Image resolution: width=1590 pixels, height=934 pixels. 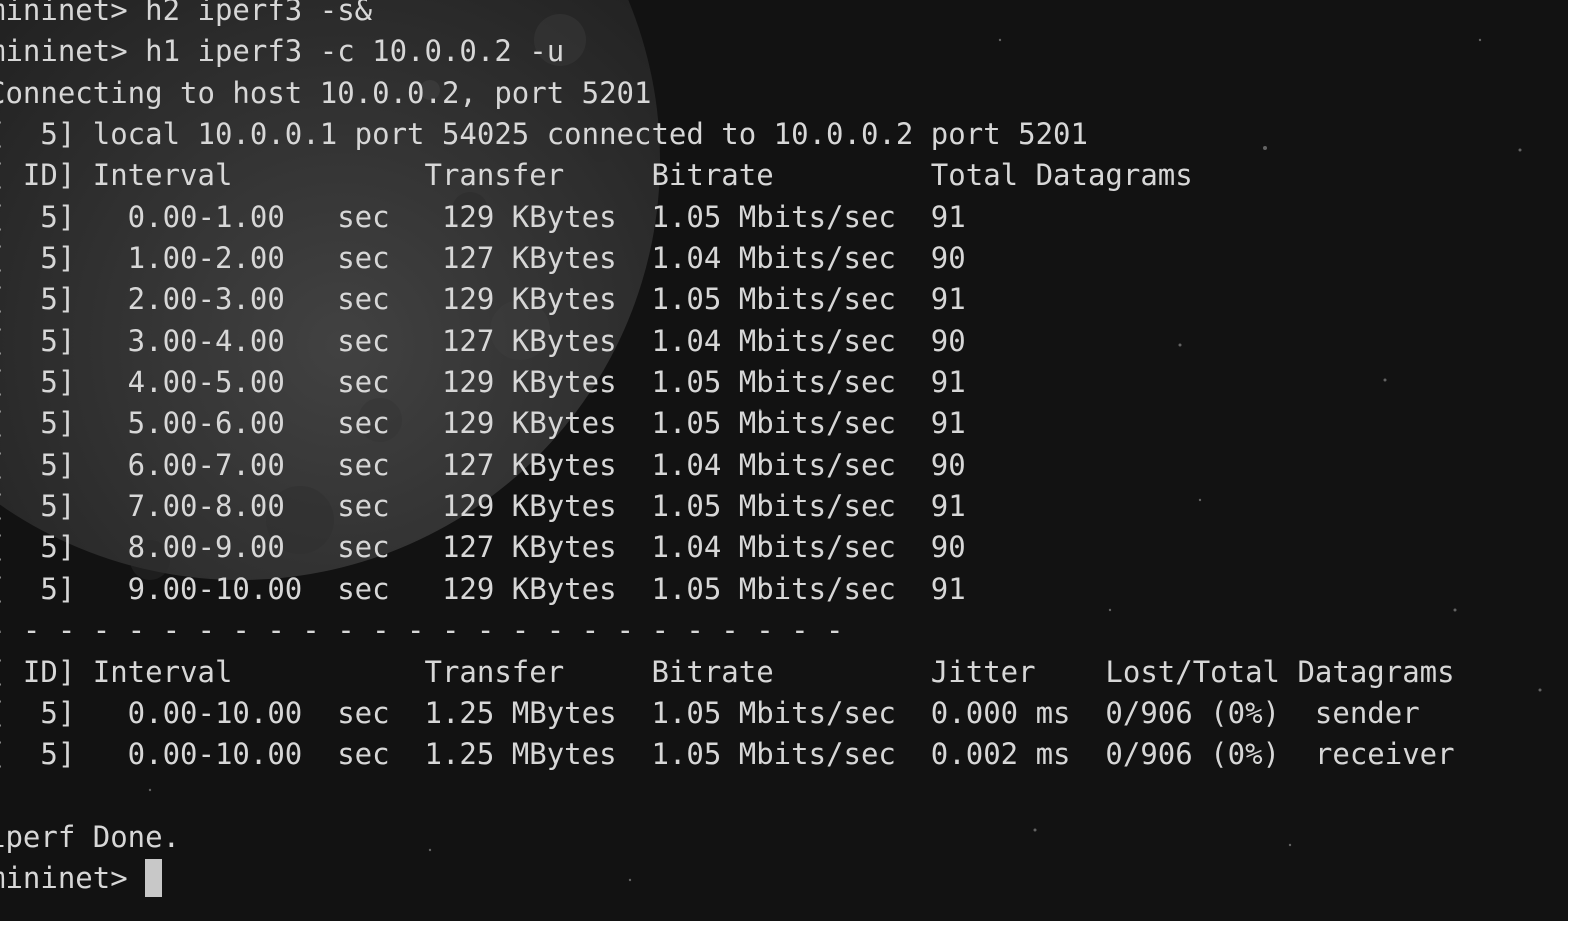 I want to click on terminal-line: mininet> h2 iperf3 -s&, so click(x=186, y=13).